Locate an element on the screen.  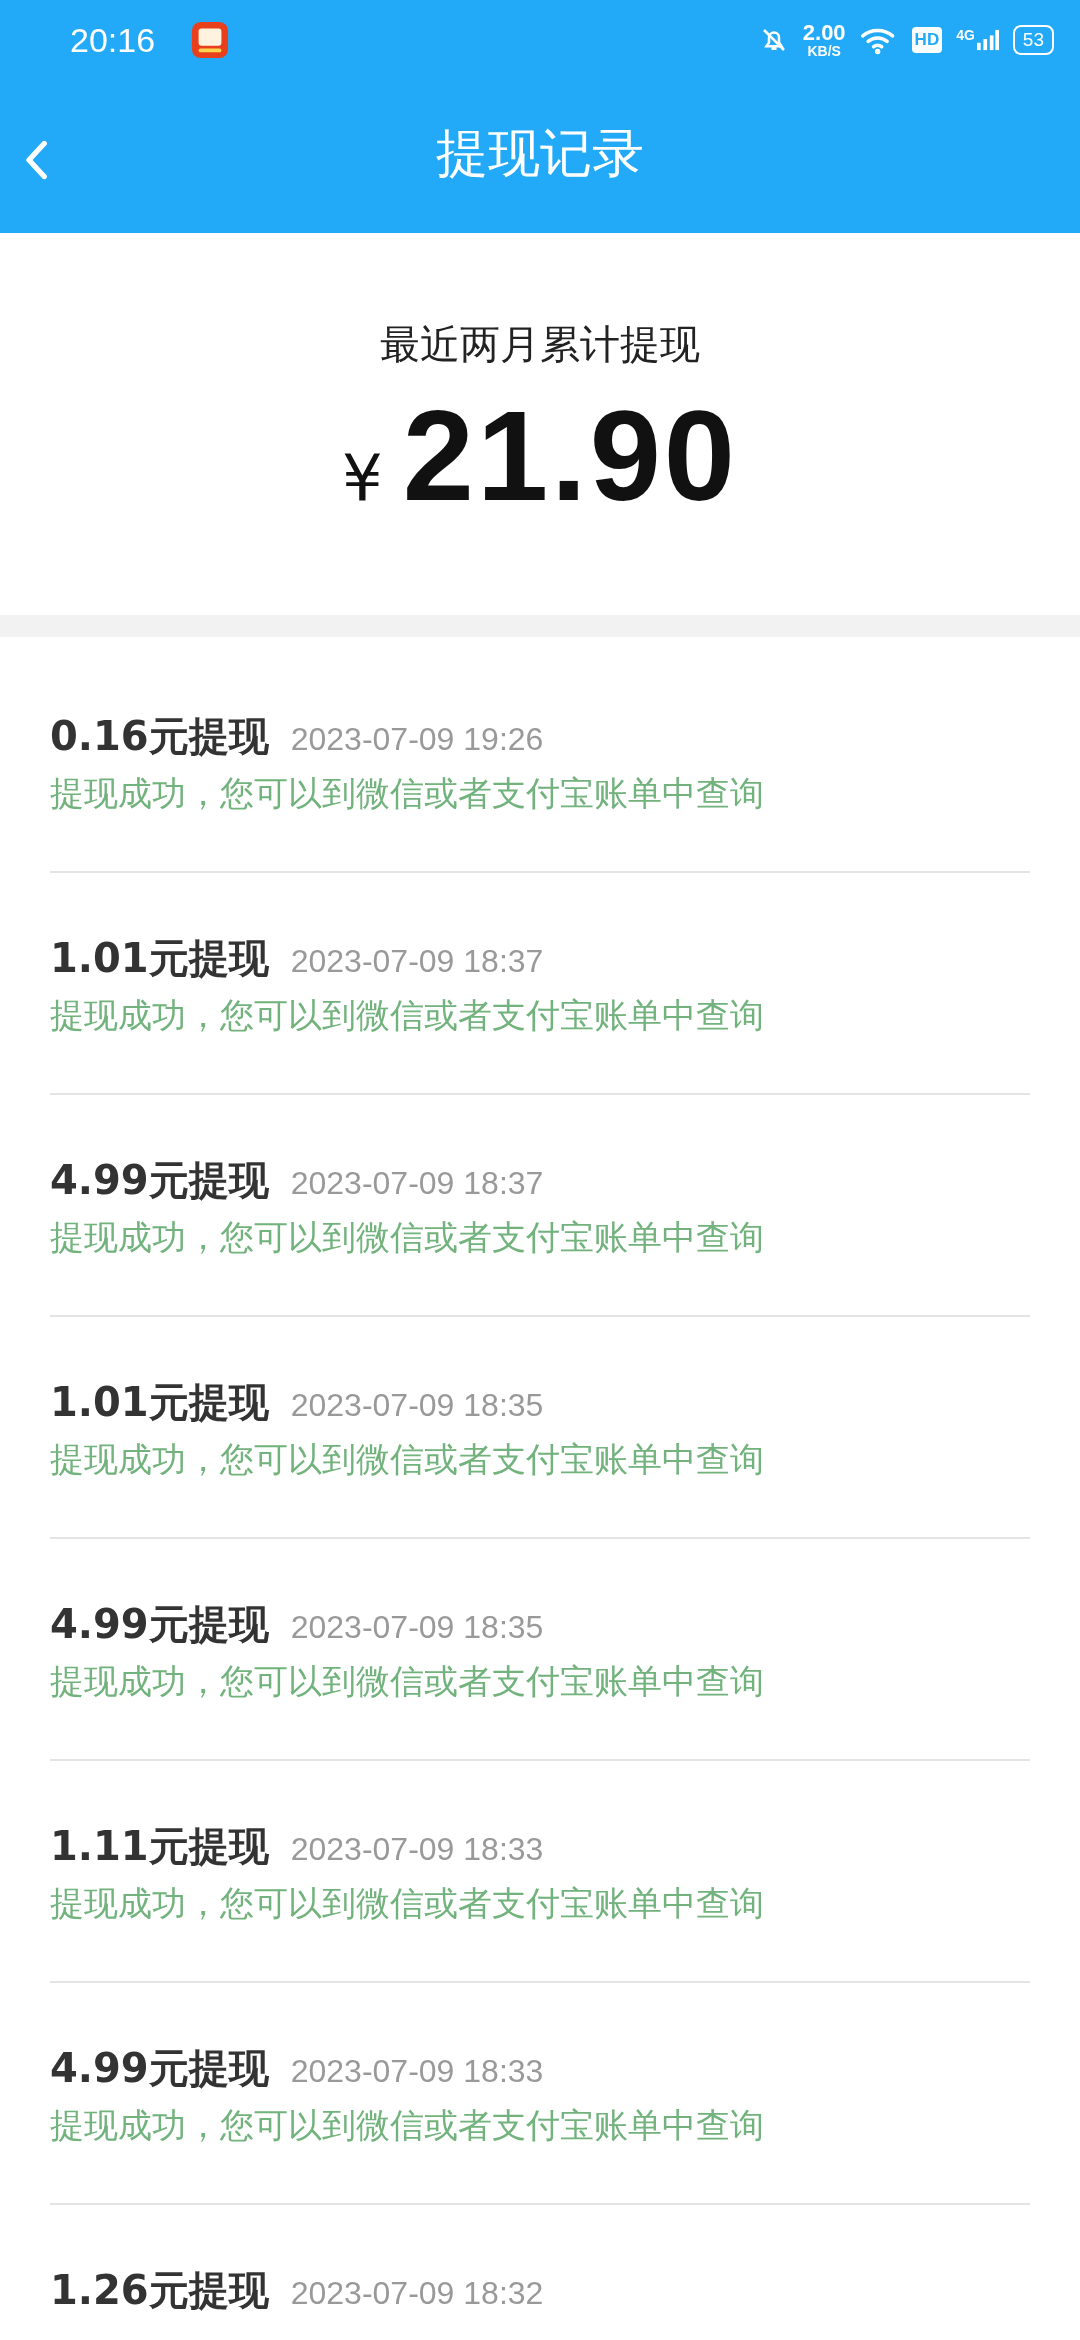
net-speed-unit: KB/S is located at coordinates (824, 51).